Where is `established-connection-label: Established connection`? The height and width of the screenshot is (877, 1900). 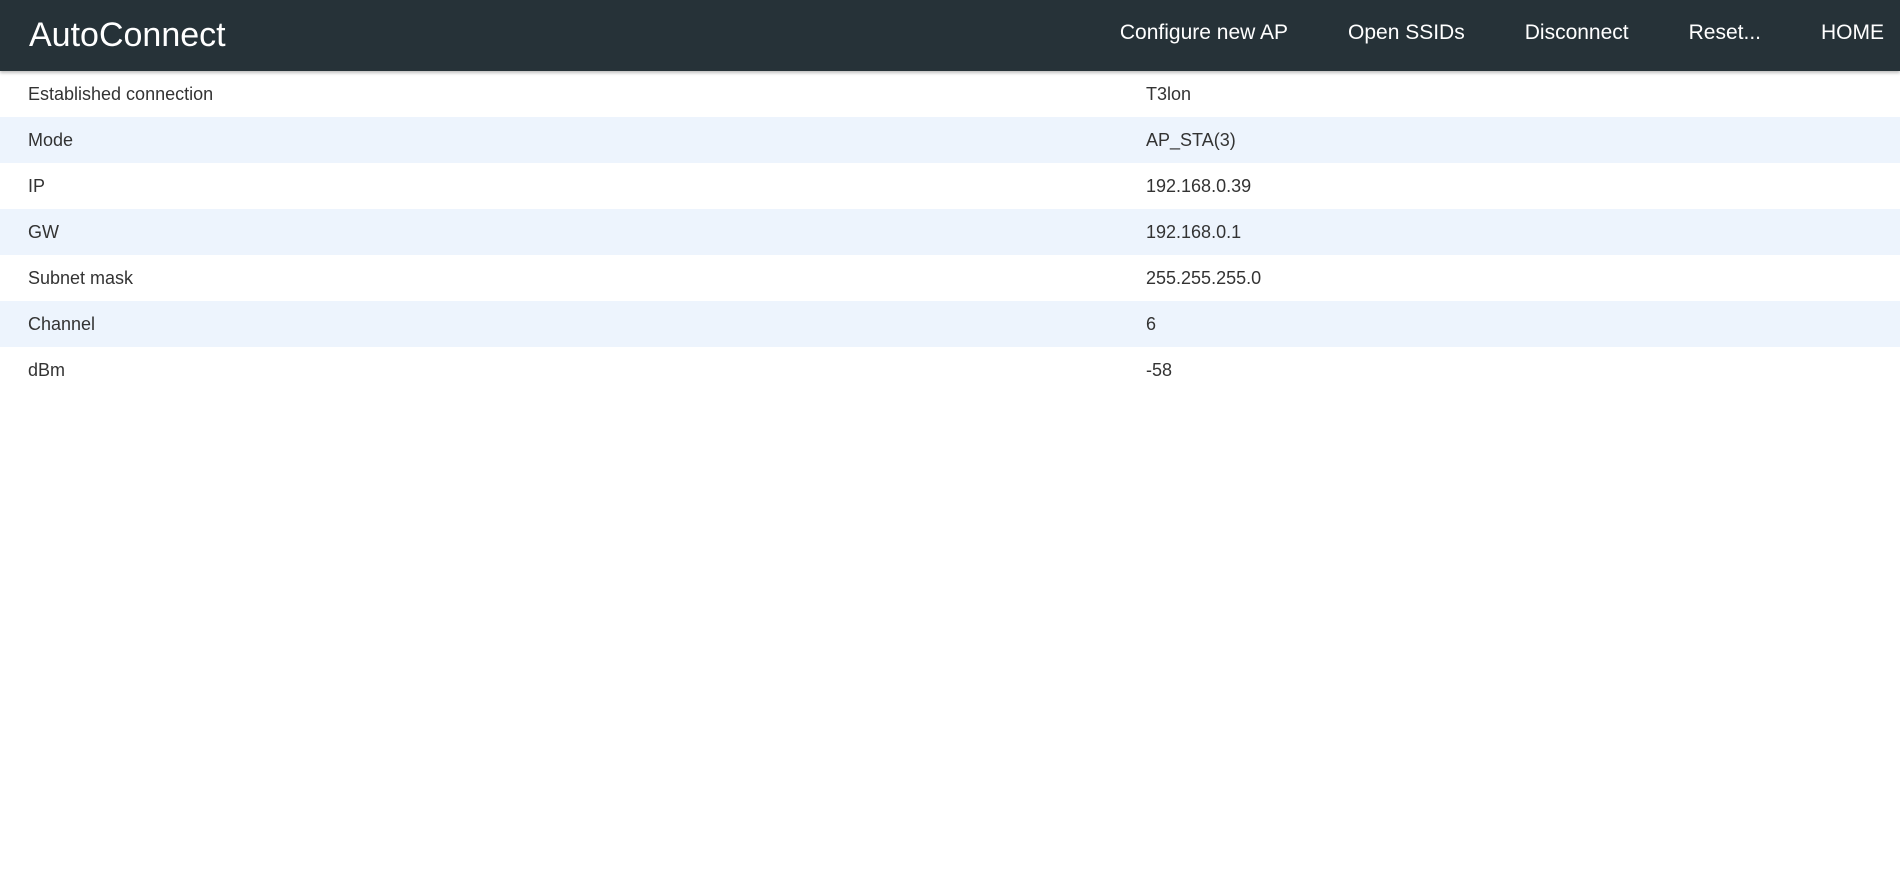 established-connection-label: Established connection is located at coordinates (121, 93).